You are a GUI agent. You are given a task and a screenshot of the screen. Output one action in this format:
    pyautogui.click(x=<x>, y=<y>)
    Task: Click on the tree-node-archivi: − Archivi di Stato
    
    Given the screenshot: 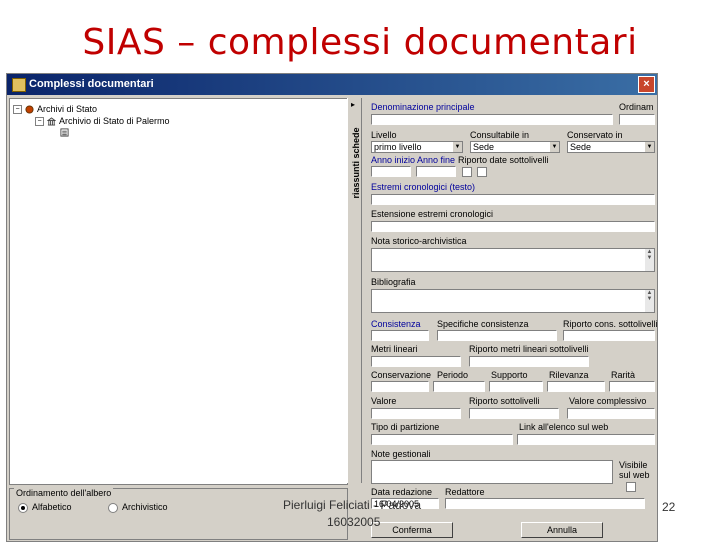 What is the action you would take?
    pyautogui.click(x=55, y=109)
    